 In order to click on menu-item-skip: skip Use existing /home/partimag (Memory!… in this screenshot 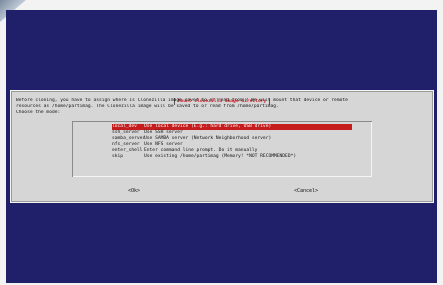, I will do `click(232, 157)`.